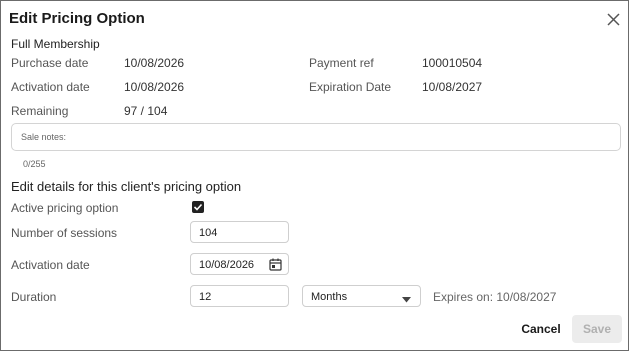 The width and height of the screenshot is (629, 351). I want to click on duration-unit-select: Months, so click(361, 296).